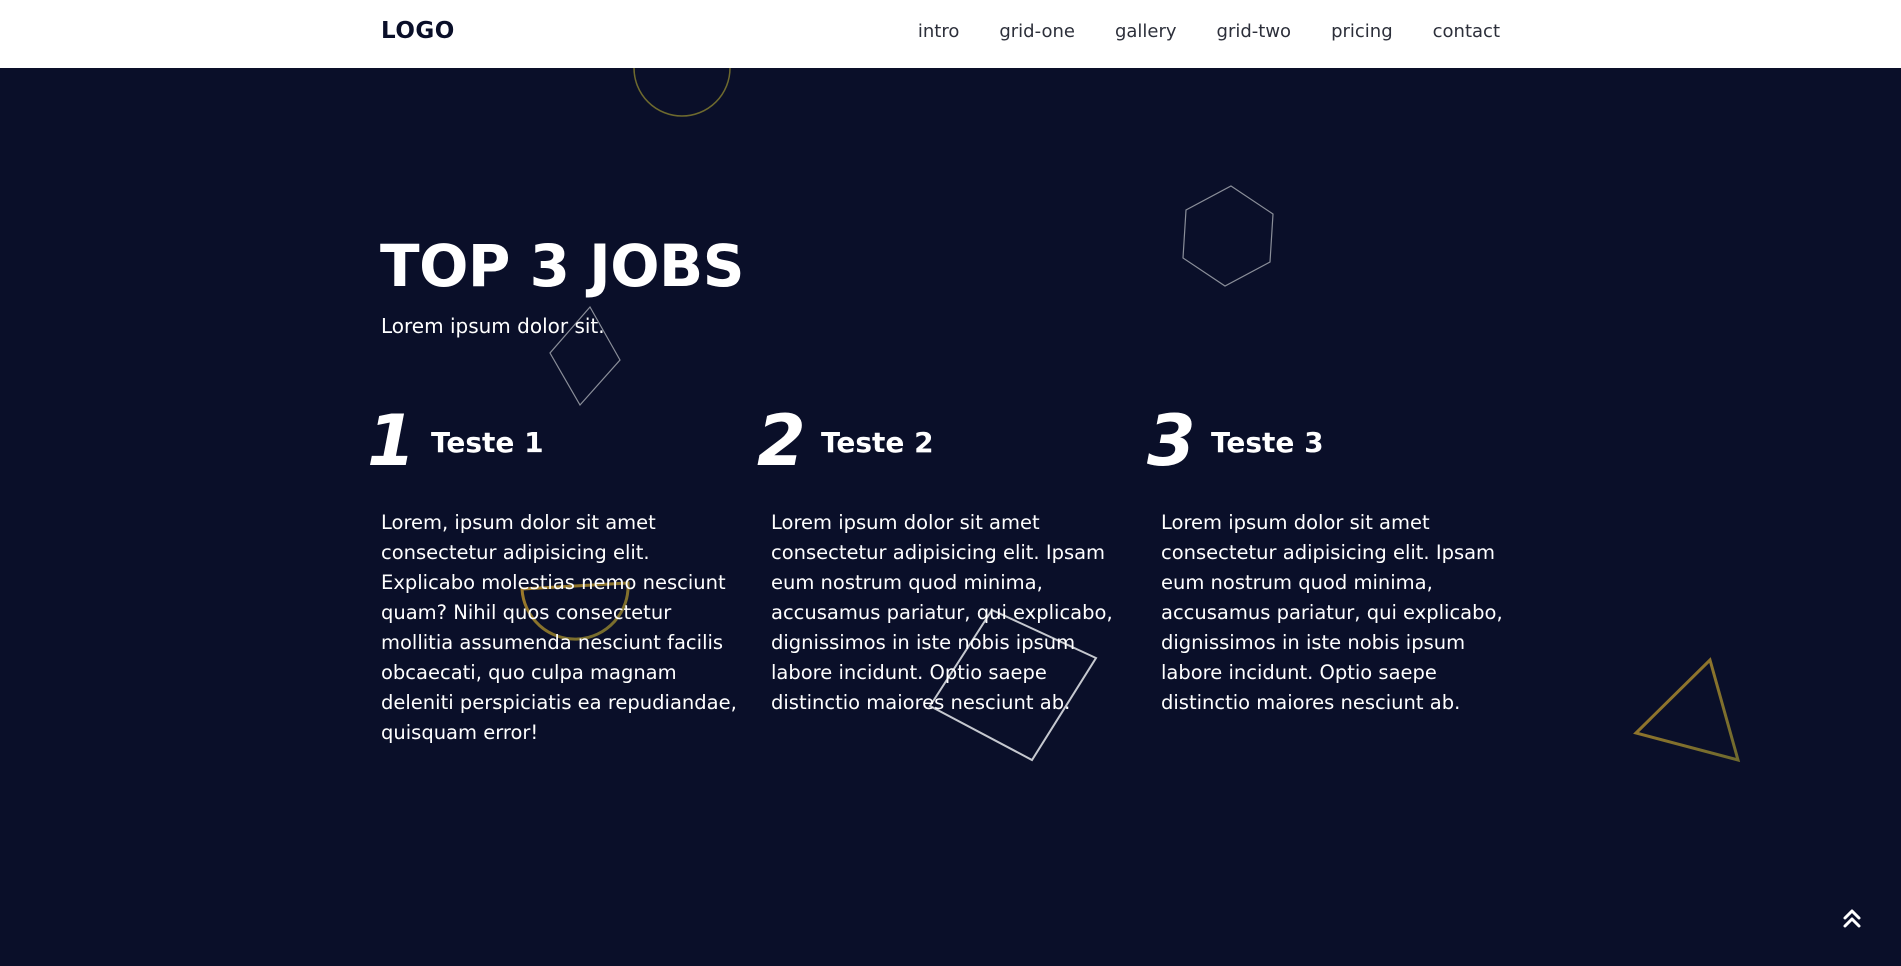  I want to click on double-chevron-up-icon, so click(1852, 918).